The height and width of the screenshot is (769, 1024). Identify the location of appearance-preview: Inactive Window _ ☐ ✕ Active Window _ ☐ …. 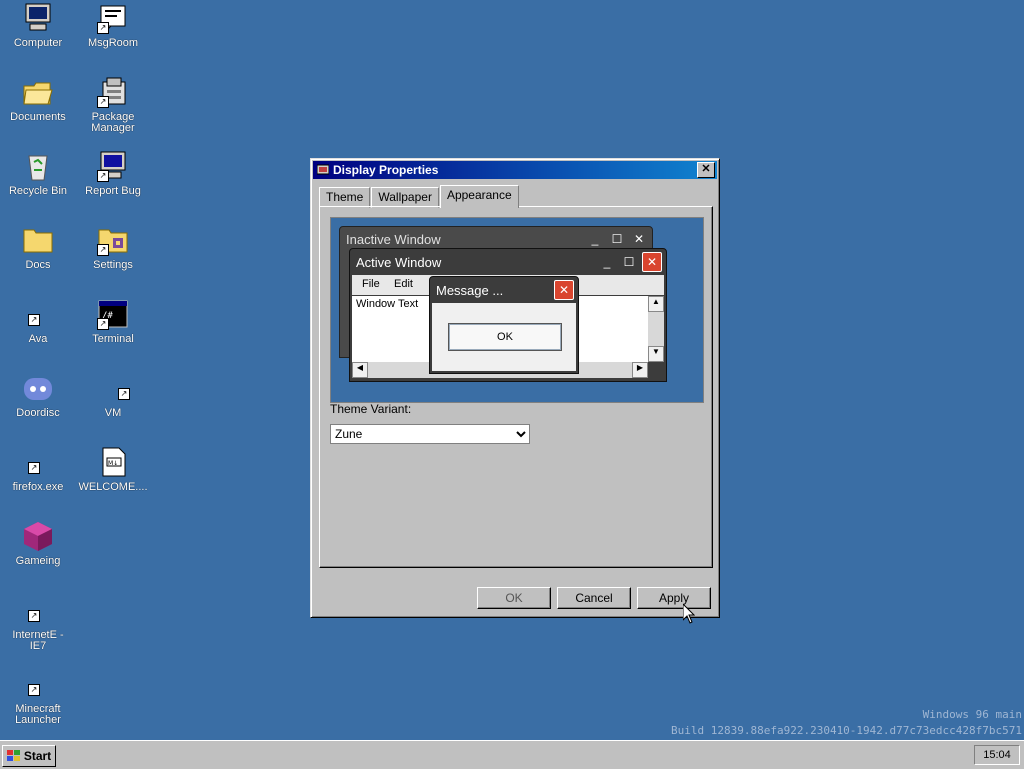
(517, 310).